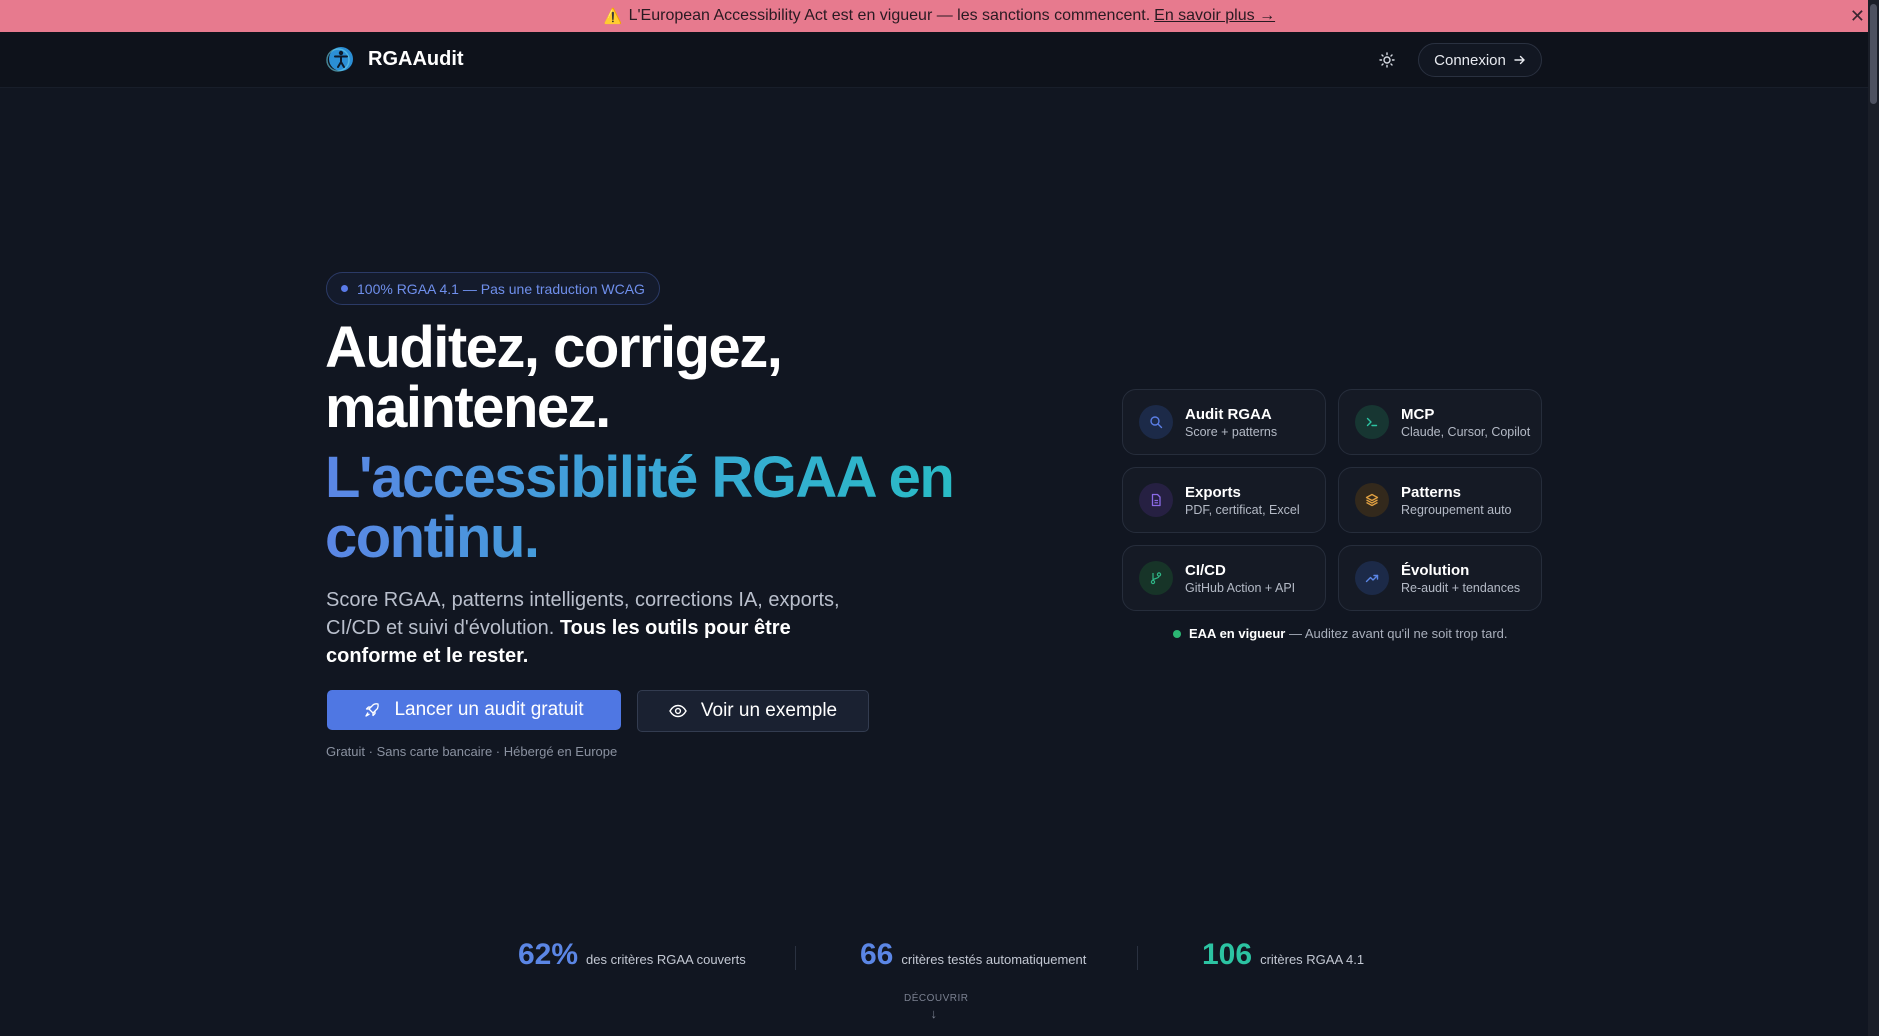 The width and height of the screenshot is (1879, 1036). Describe the element at coordinates (1372, 500) in the screenshot. I see `layers-icon` at that location.